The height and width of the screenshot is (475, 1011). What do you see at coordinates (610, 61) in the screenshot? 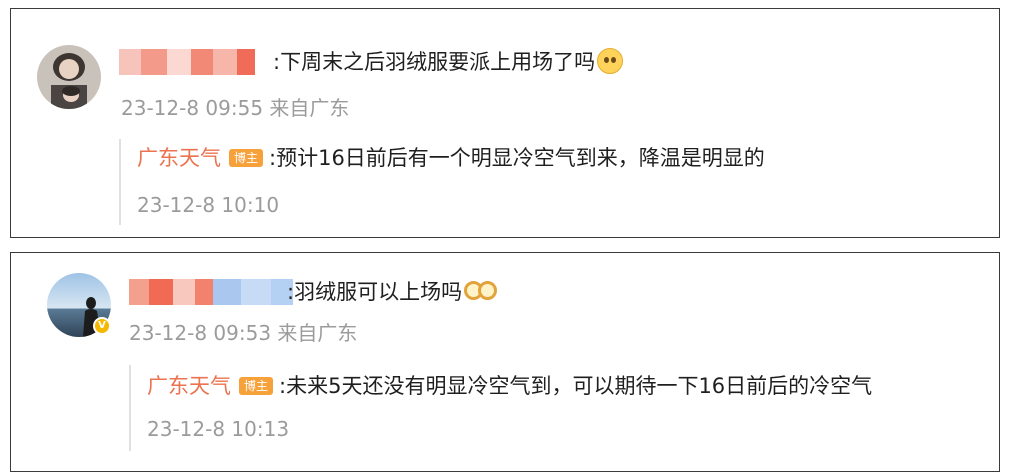
I see `thinking-emoji-icon` at bounding box center [610, 61].